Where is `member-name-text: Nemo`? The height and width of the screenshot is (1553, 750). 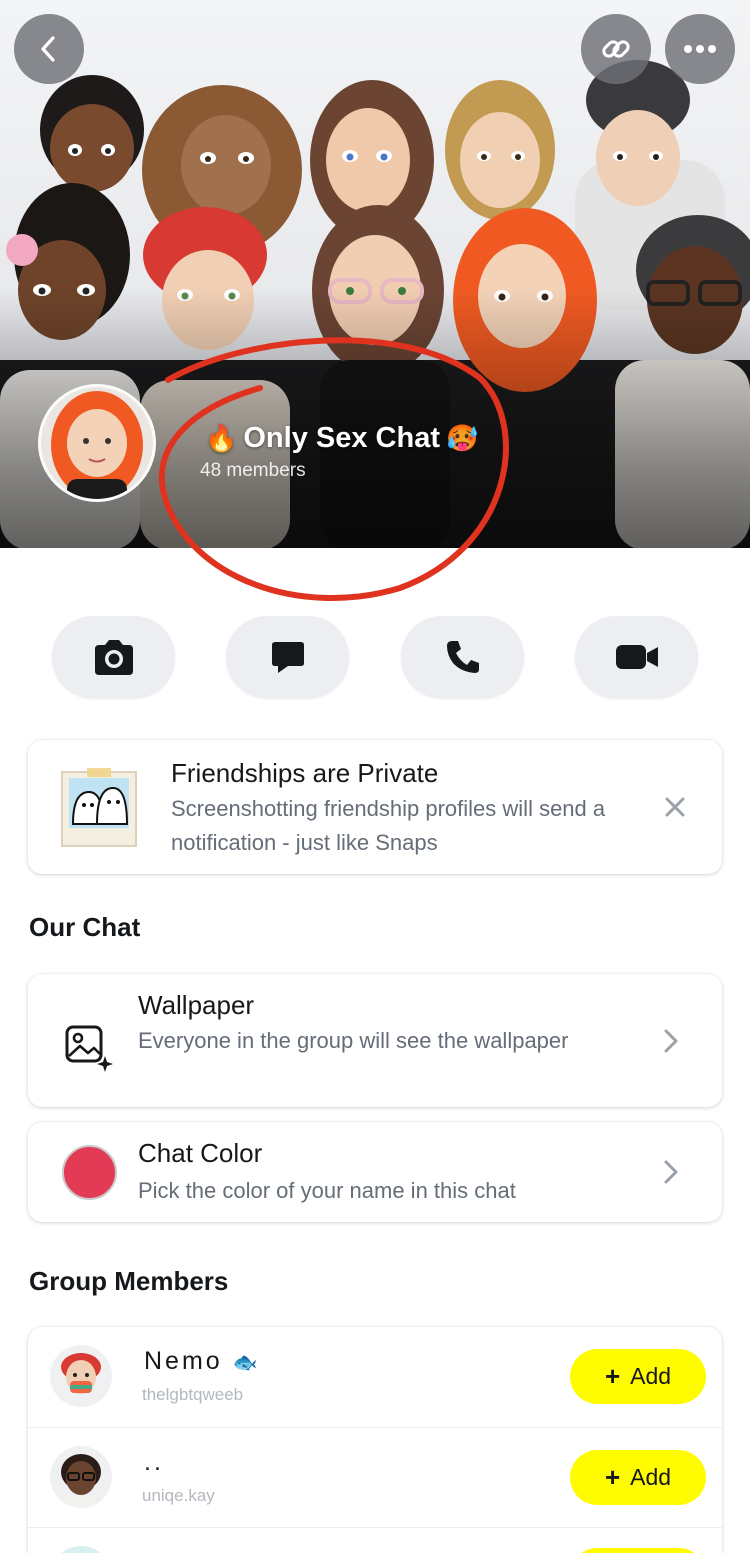
member-name-text: Nemo is located at coordinates (183, 1361).